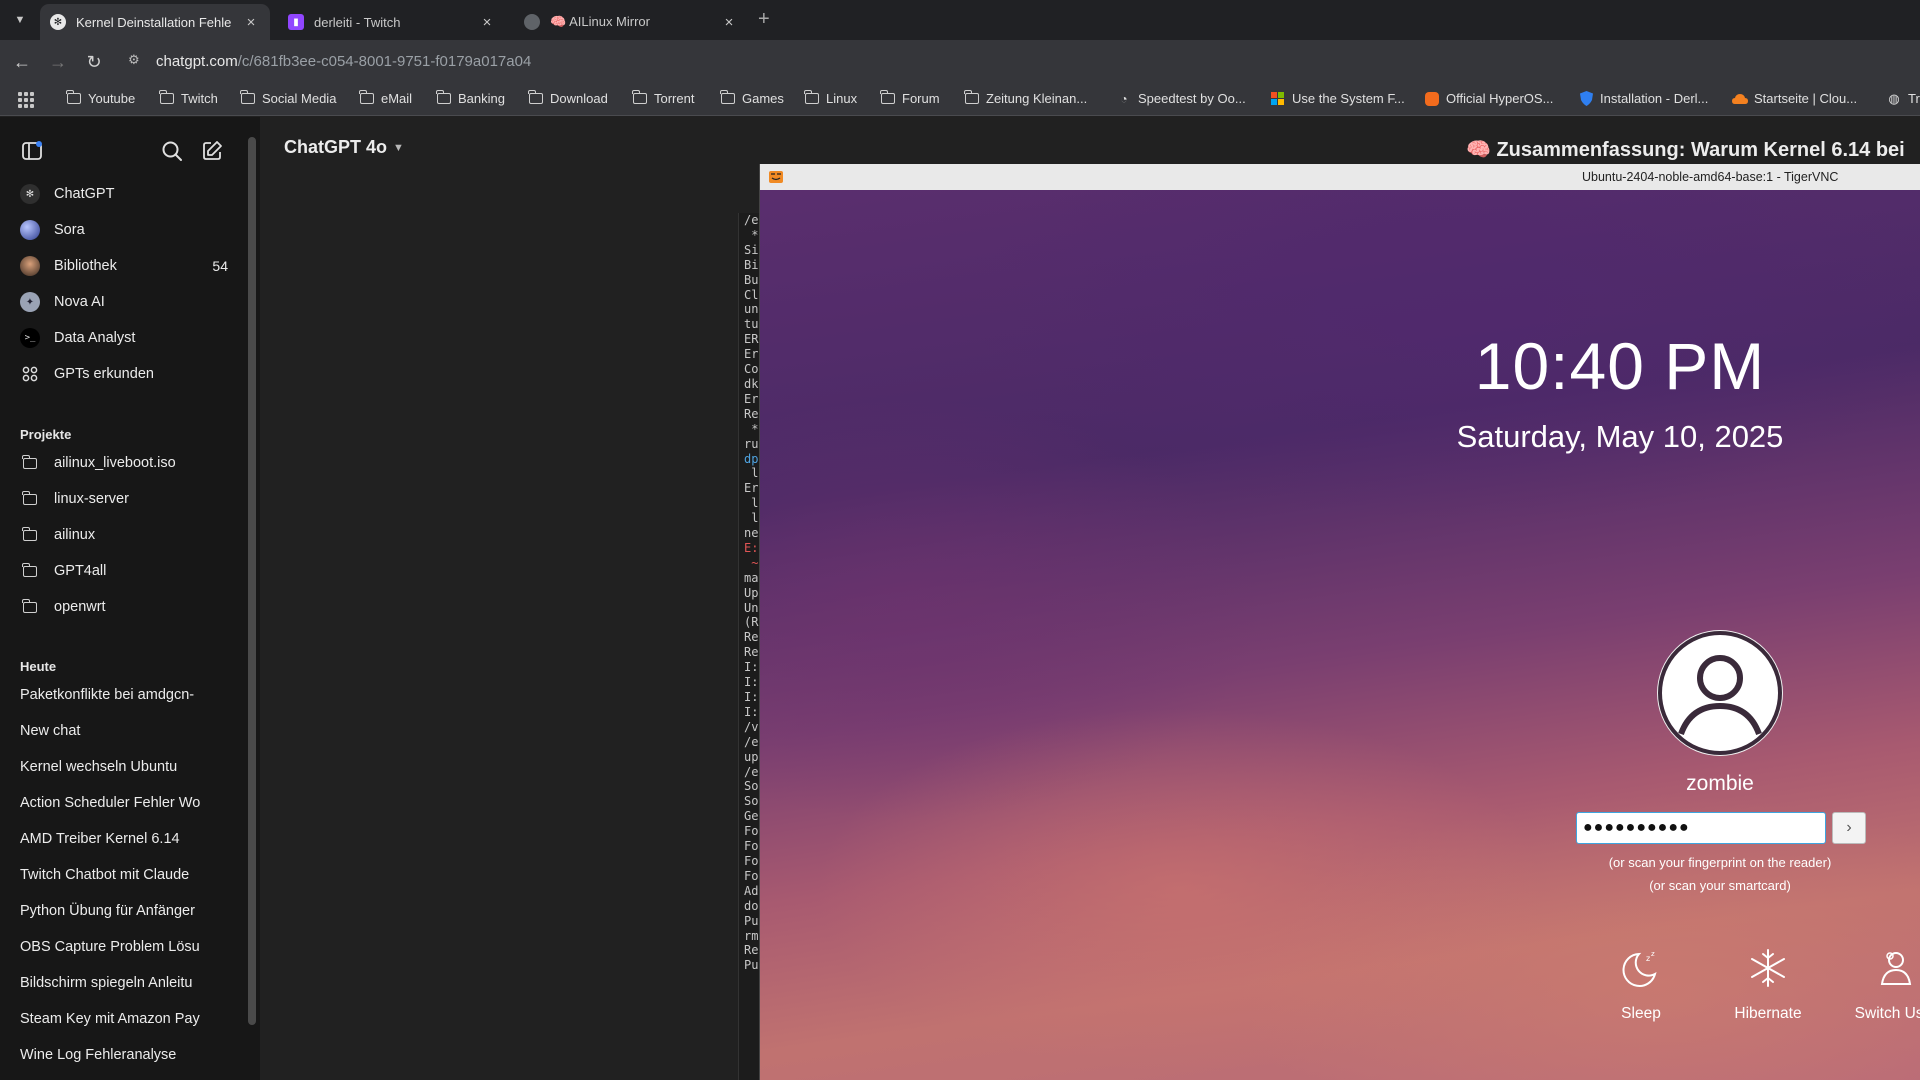 Image resolution: width=1920 pixels, height=1080 pixels. What do you see at coordinates (1880, 984) in the screenshot?
I see `switch-user-button: Switch User` at bounding box center [1880, 984].